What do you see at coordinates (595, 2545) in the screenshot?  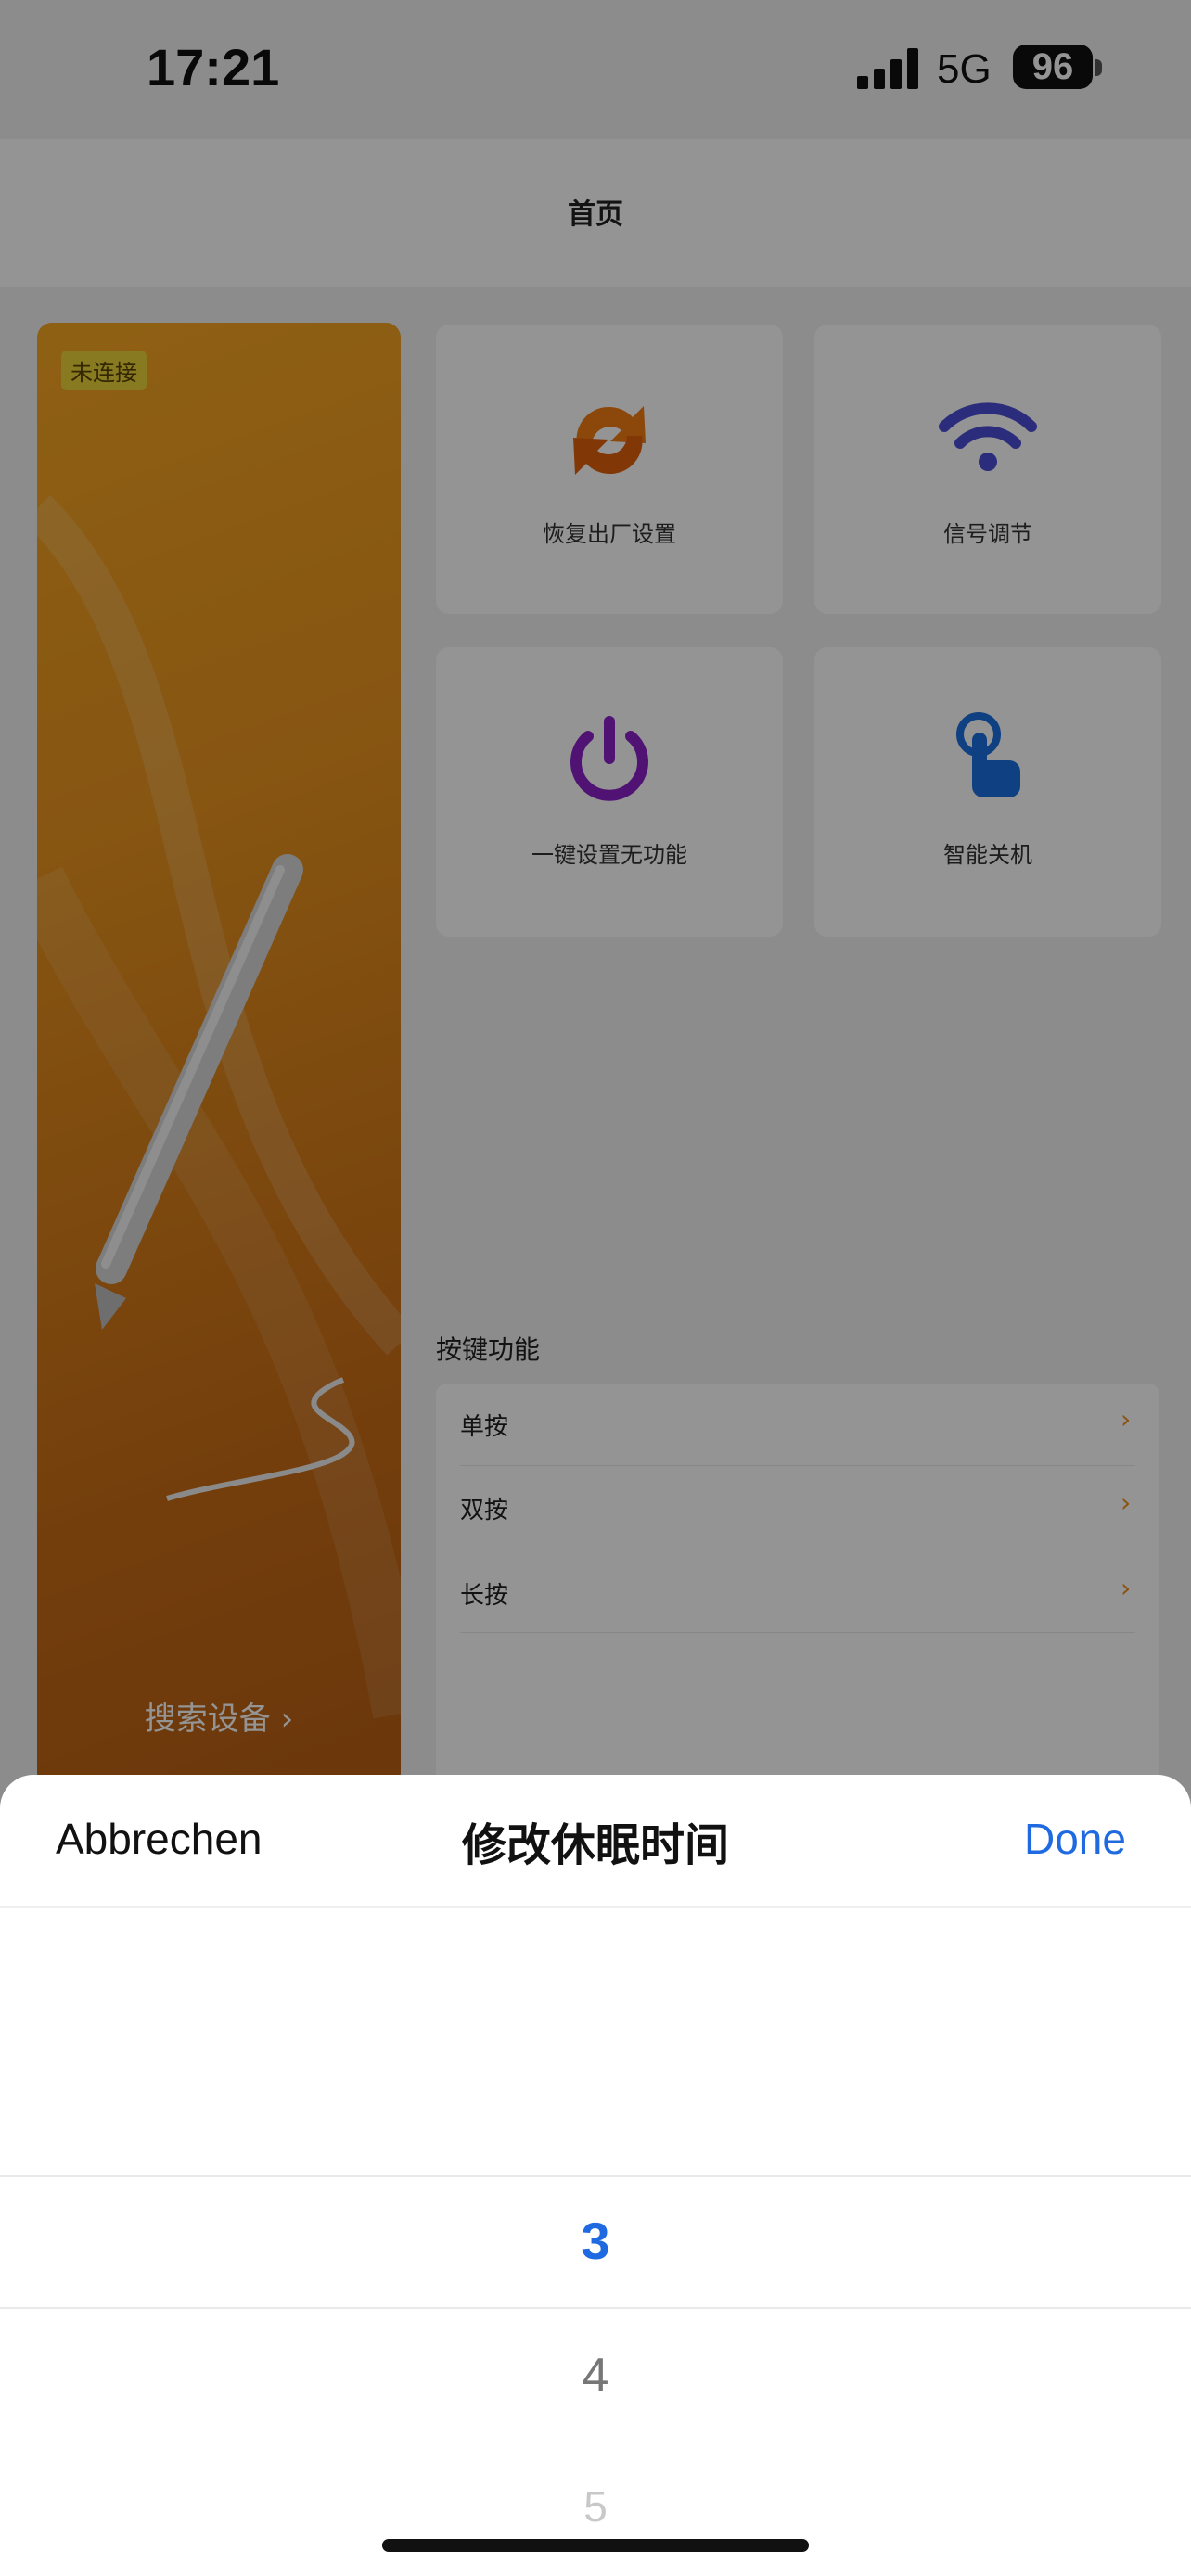 I see `home-indicator` at bounding box center [595, 2545].